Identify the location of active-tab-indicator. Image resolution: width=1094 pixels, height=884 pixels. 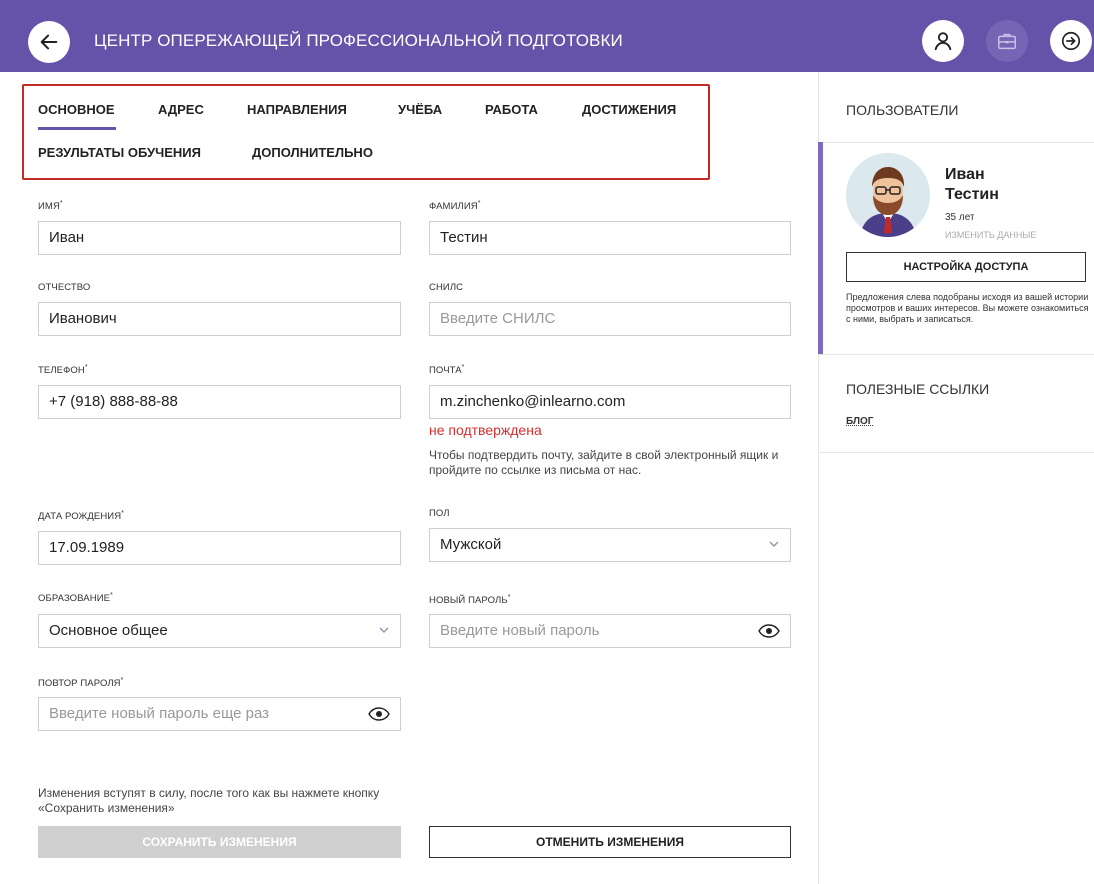
(77, 128).